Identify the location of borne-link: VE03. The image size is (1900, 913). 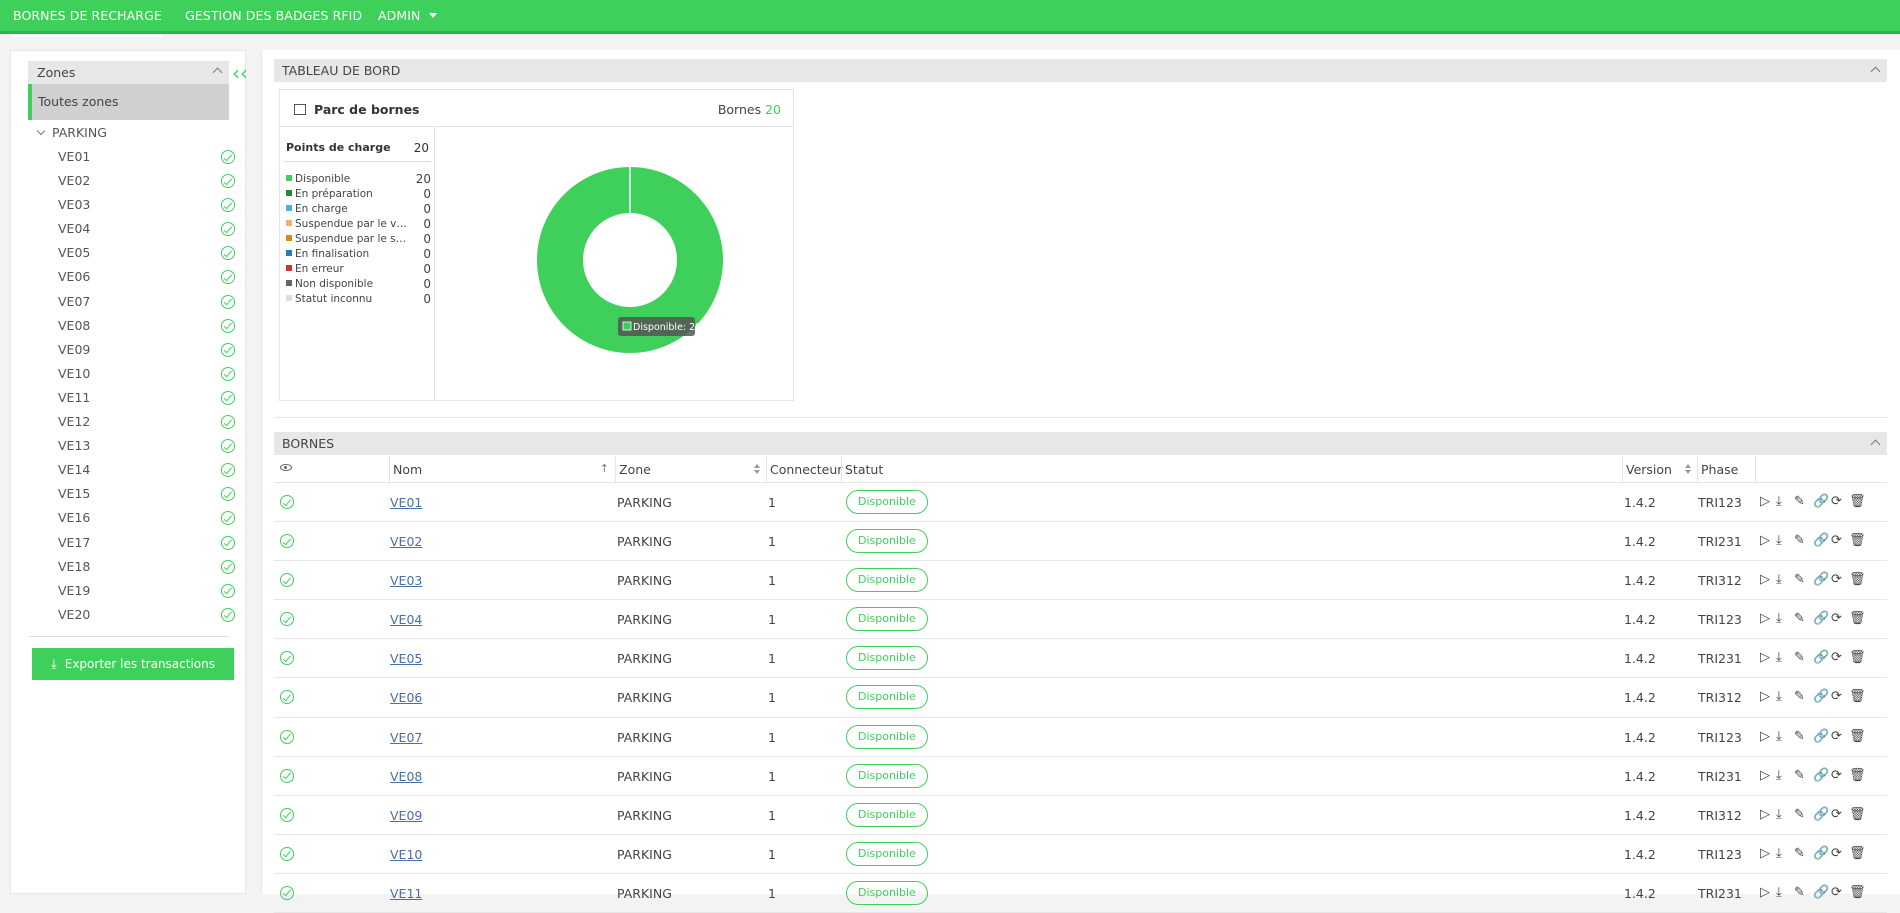
(406, 580).